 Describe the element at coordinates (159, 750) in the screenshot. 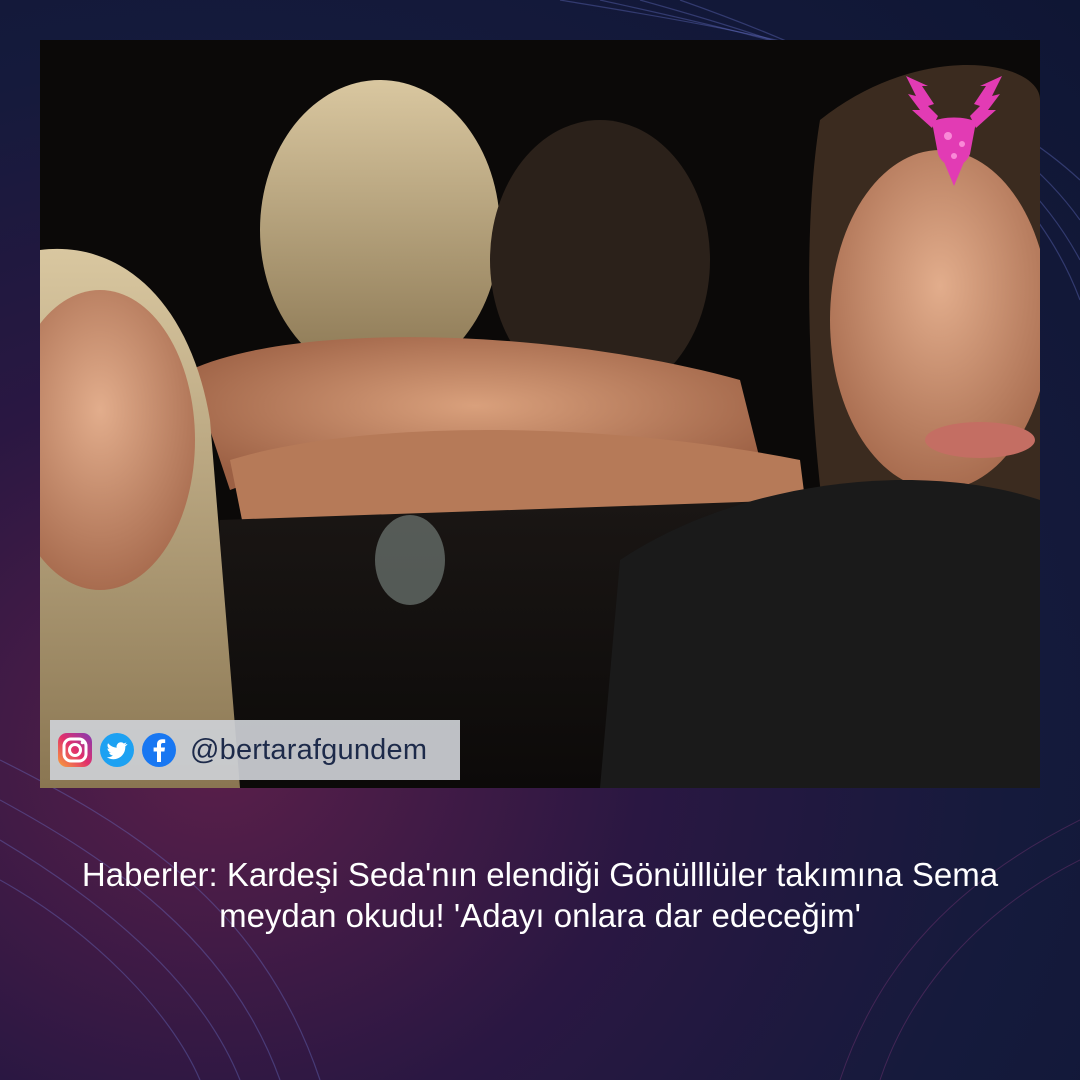

I see `facebook-icon` at that location.